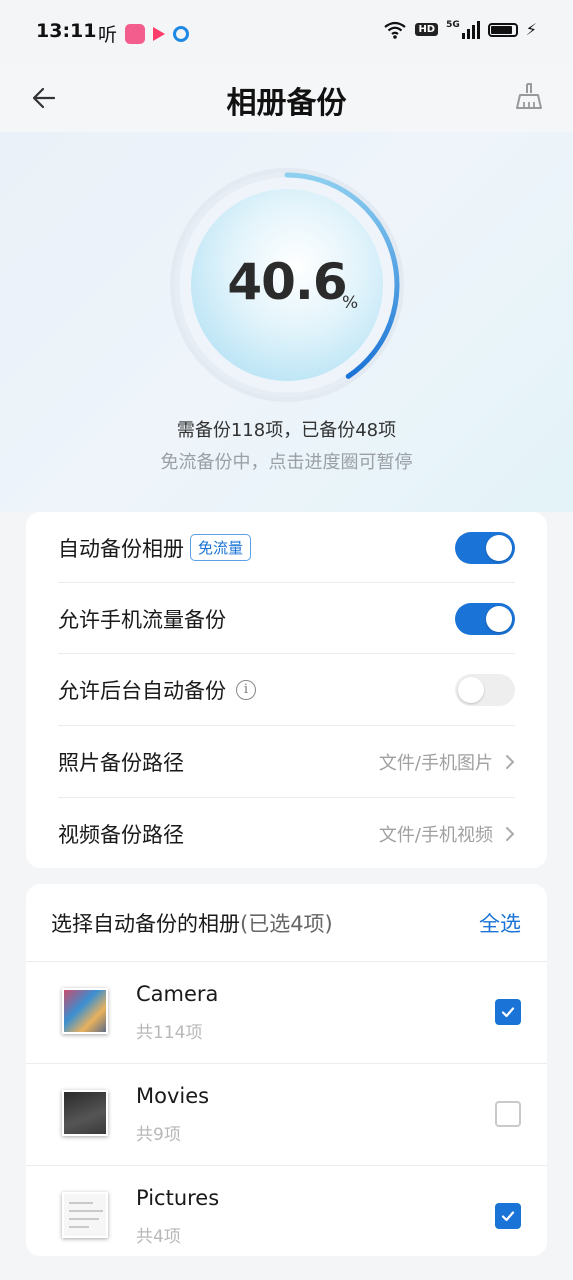 This screenshot has height=1280, width=573. Describe the element at coordinates (159, 33) in the screenshot. I see `play-app-icon` at that location.